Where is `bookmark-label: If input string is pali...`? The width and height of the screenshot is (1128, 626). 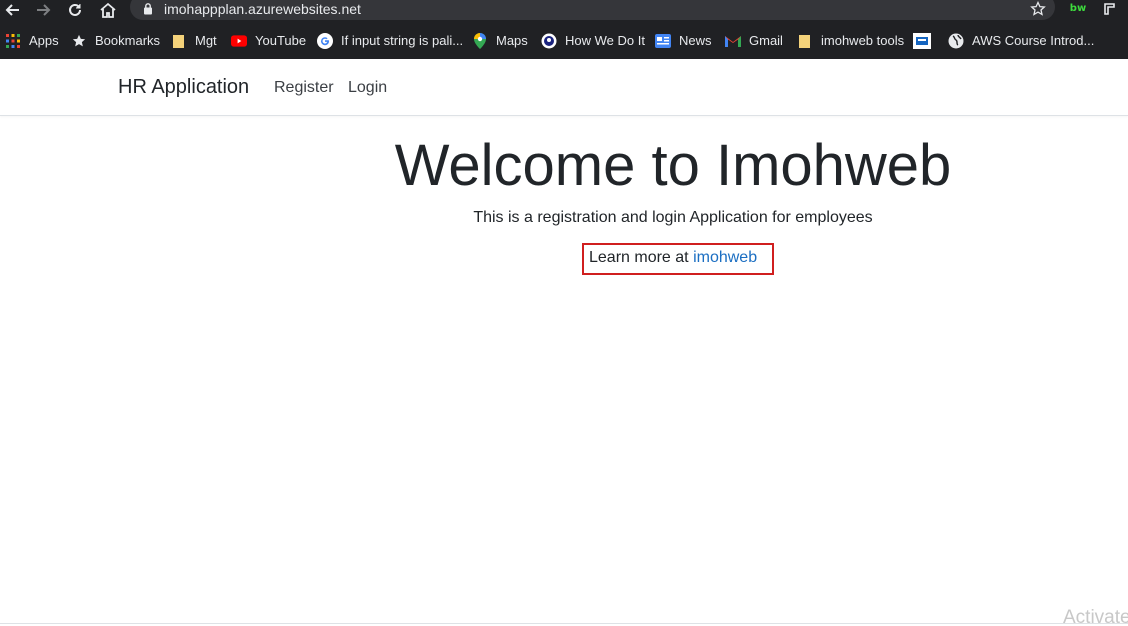 bookmark-label: If input string is pali... is located at coordinates (402, 40).